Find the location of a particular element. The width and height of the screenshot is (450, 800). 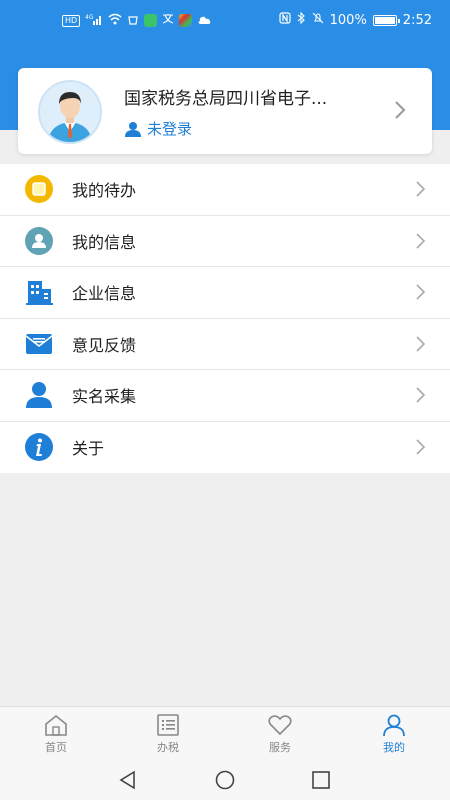

mail-icon is located at coordinates (39, 344).